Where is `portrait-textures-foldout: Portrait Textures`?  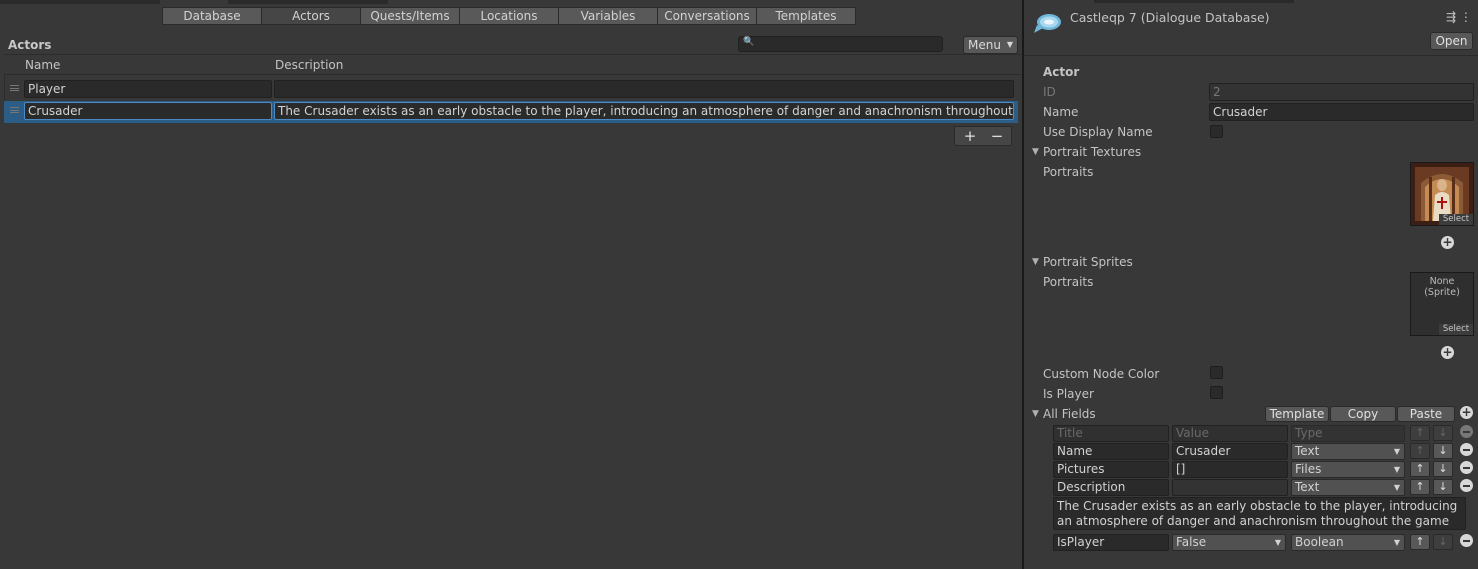
portrait-textures-foldout: Portrait Textures is located at coordinates (1092, 152).